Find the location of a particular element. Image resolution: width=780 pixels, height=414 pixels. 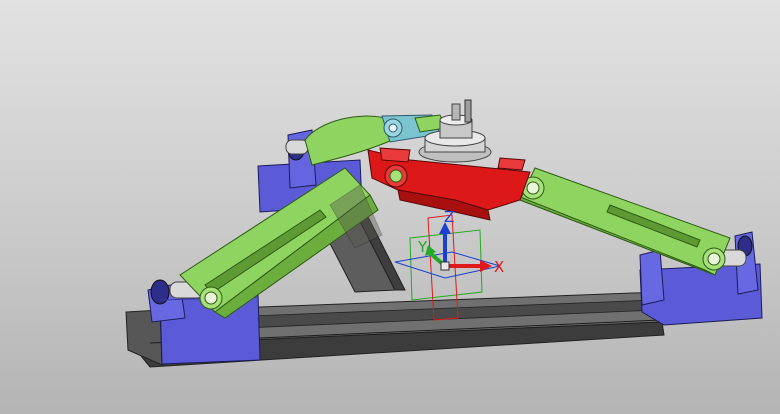

y-axis-label: Y is located at coordinates (422, 247).